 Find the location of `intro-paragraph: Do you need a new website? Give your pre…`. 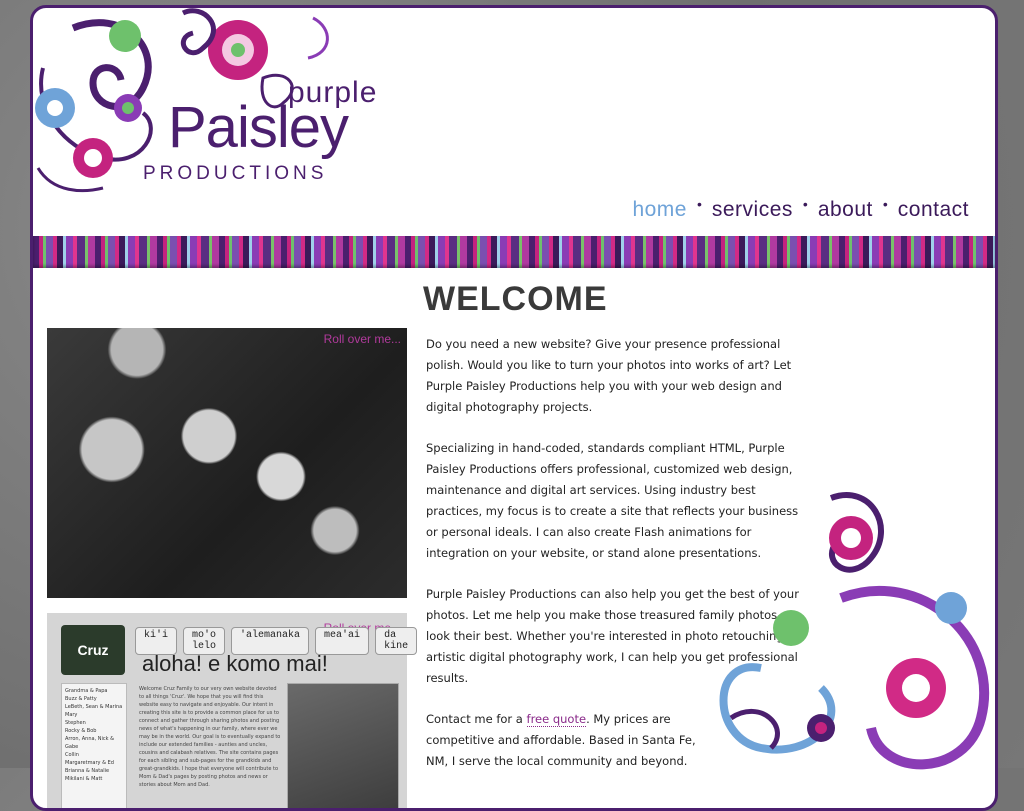

intro-paragraph: Do you need a new website? Give your pre… is located at coordinates (609, 375).